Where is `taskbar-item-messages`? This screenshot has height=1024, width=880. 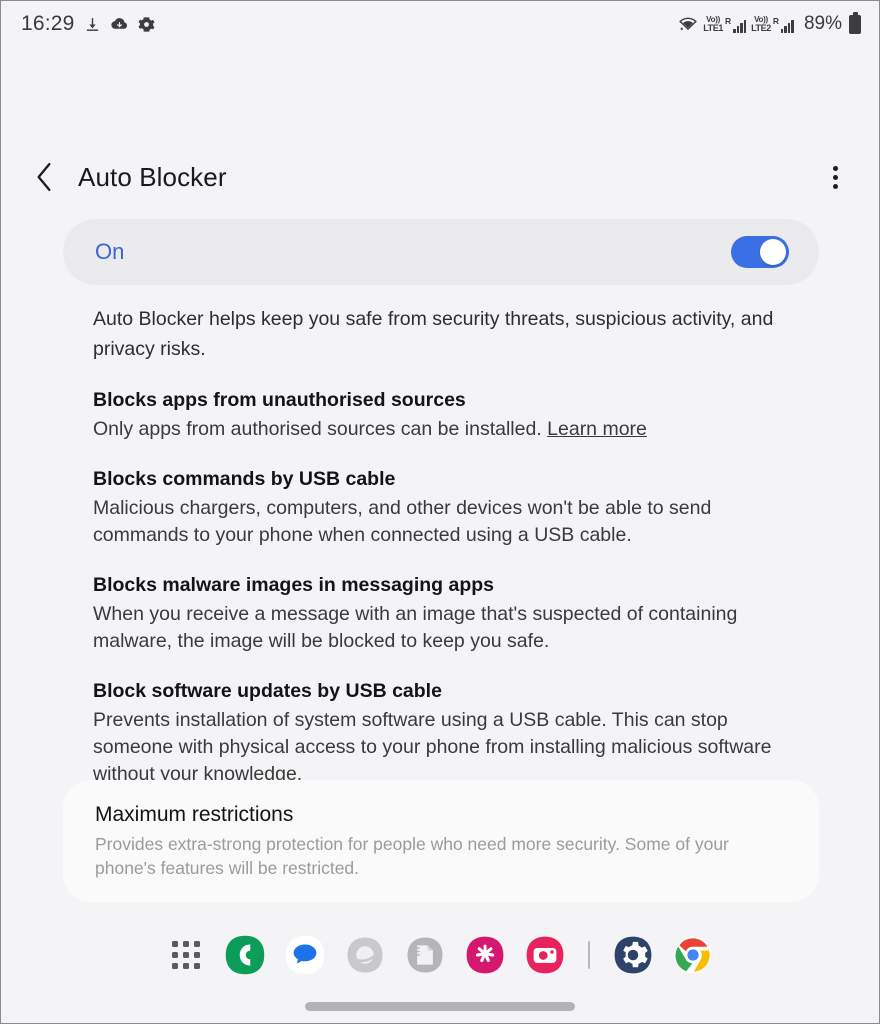
taskbar-item-messages is located at coordinates (305, 955).